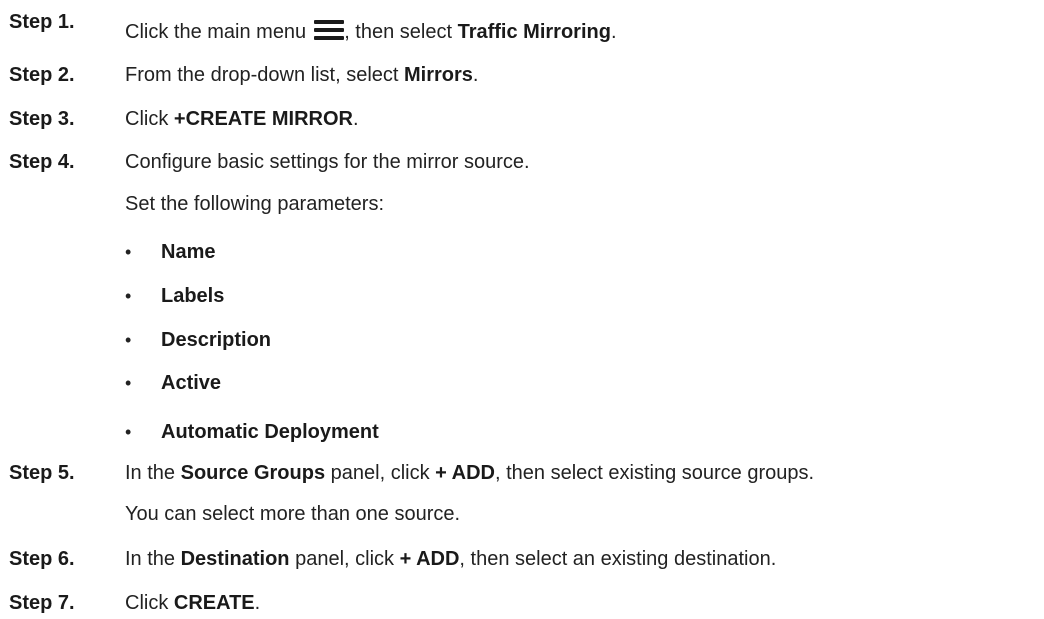  I want to click on step-label: Step 3., so click(42, 119).